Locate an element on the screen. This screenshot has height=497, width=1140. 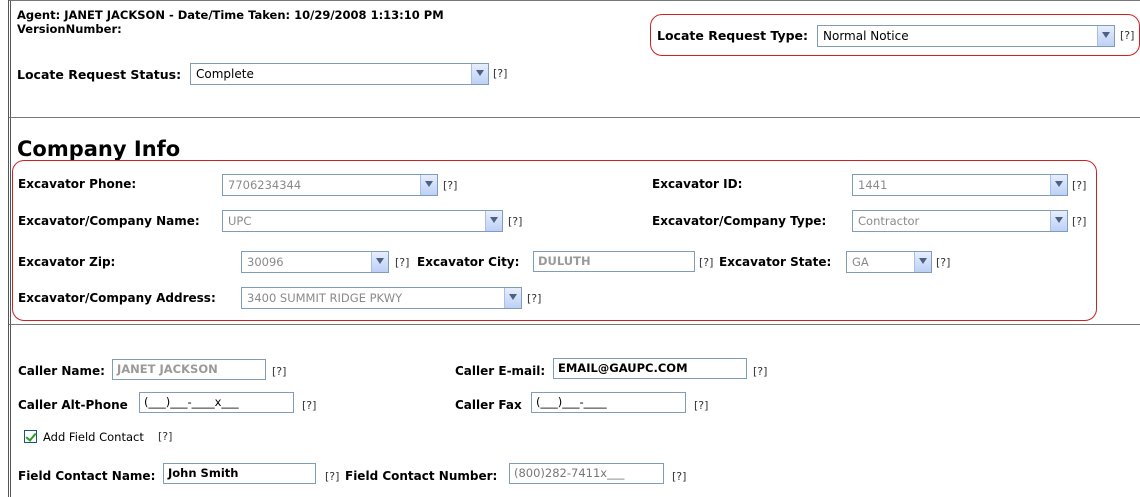
add-field-contact-checkbox is located at coordinates (30, 436).